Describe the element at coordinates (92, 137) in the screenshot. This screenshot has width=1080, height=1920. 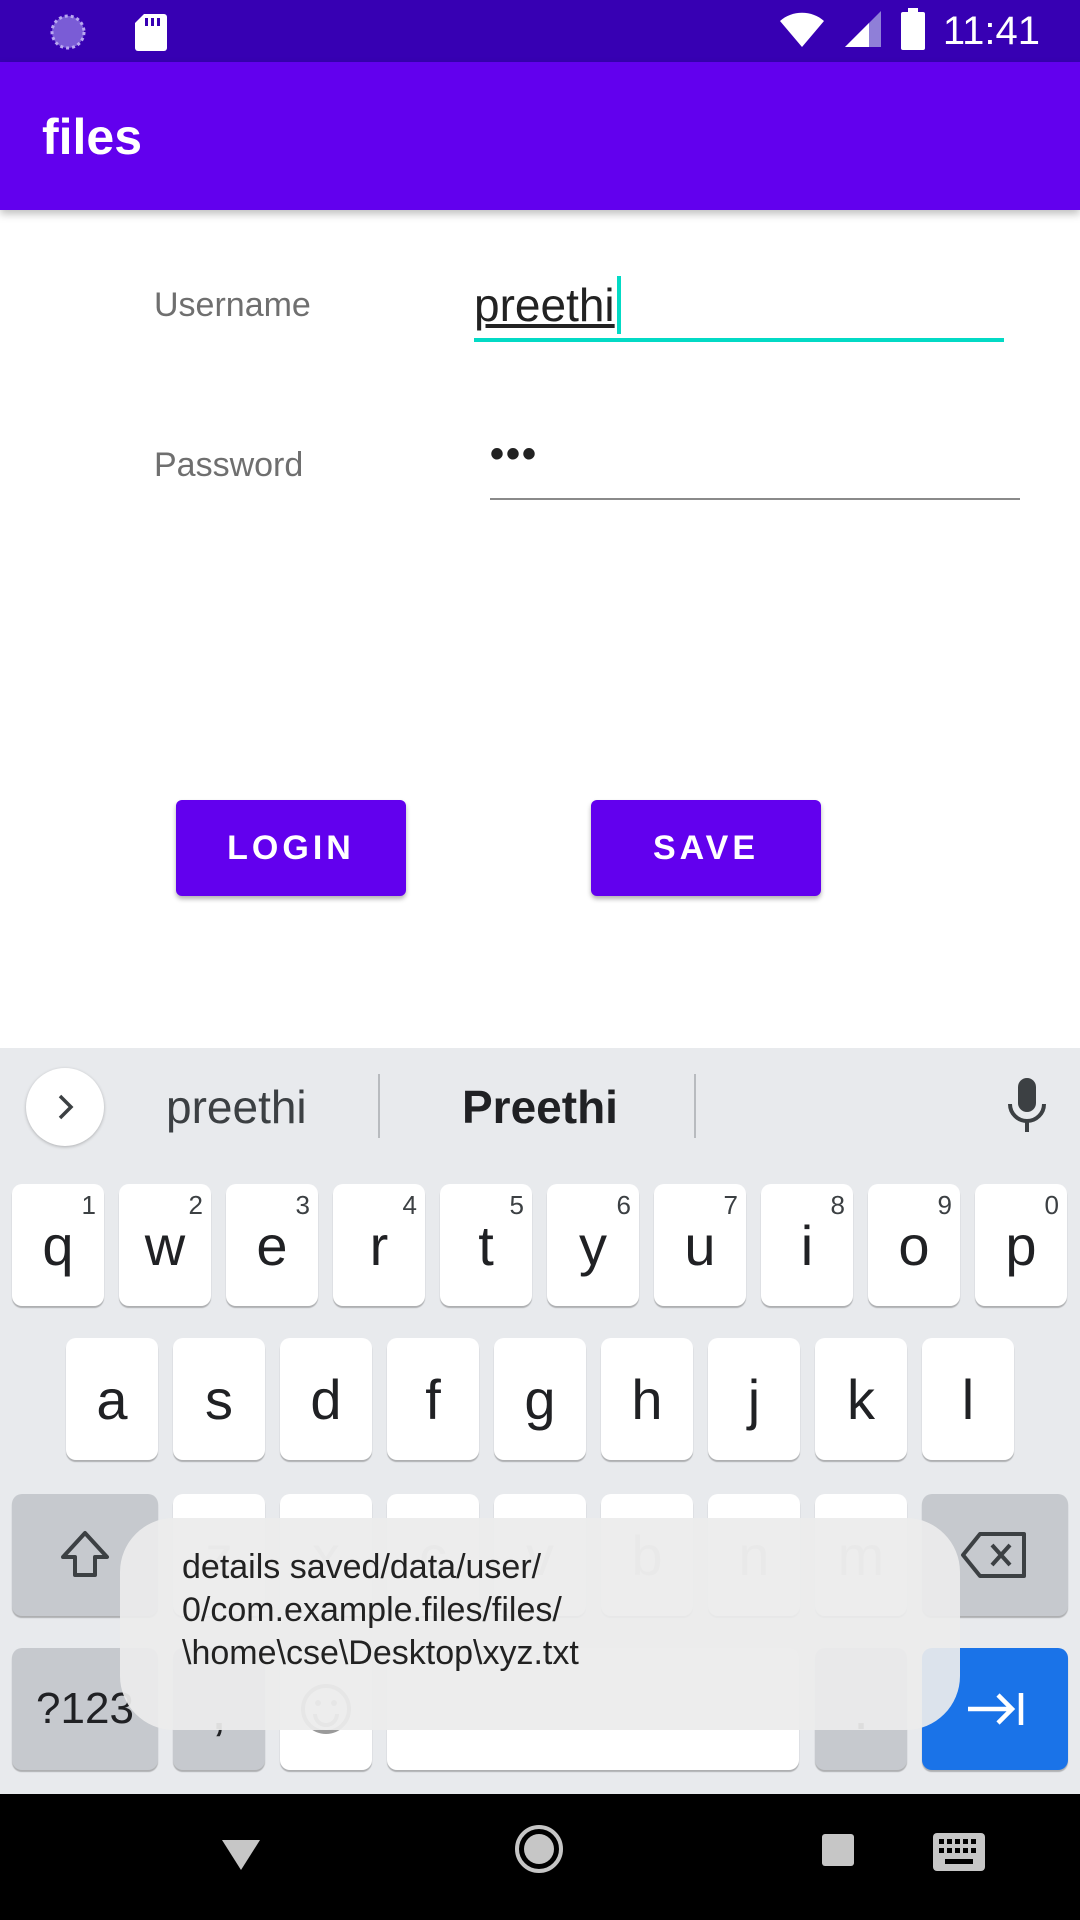
I see `app-title: files` at that location.